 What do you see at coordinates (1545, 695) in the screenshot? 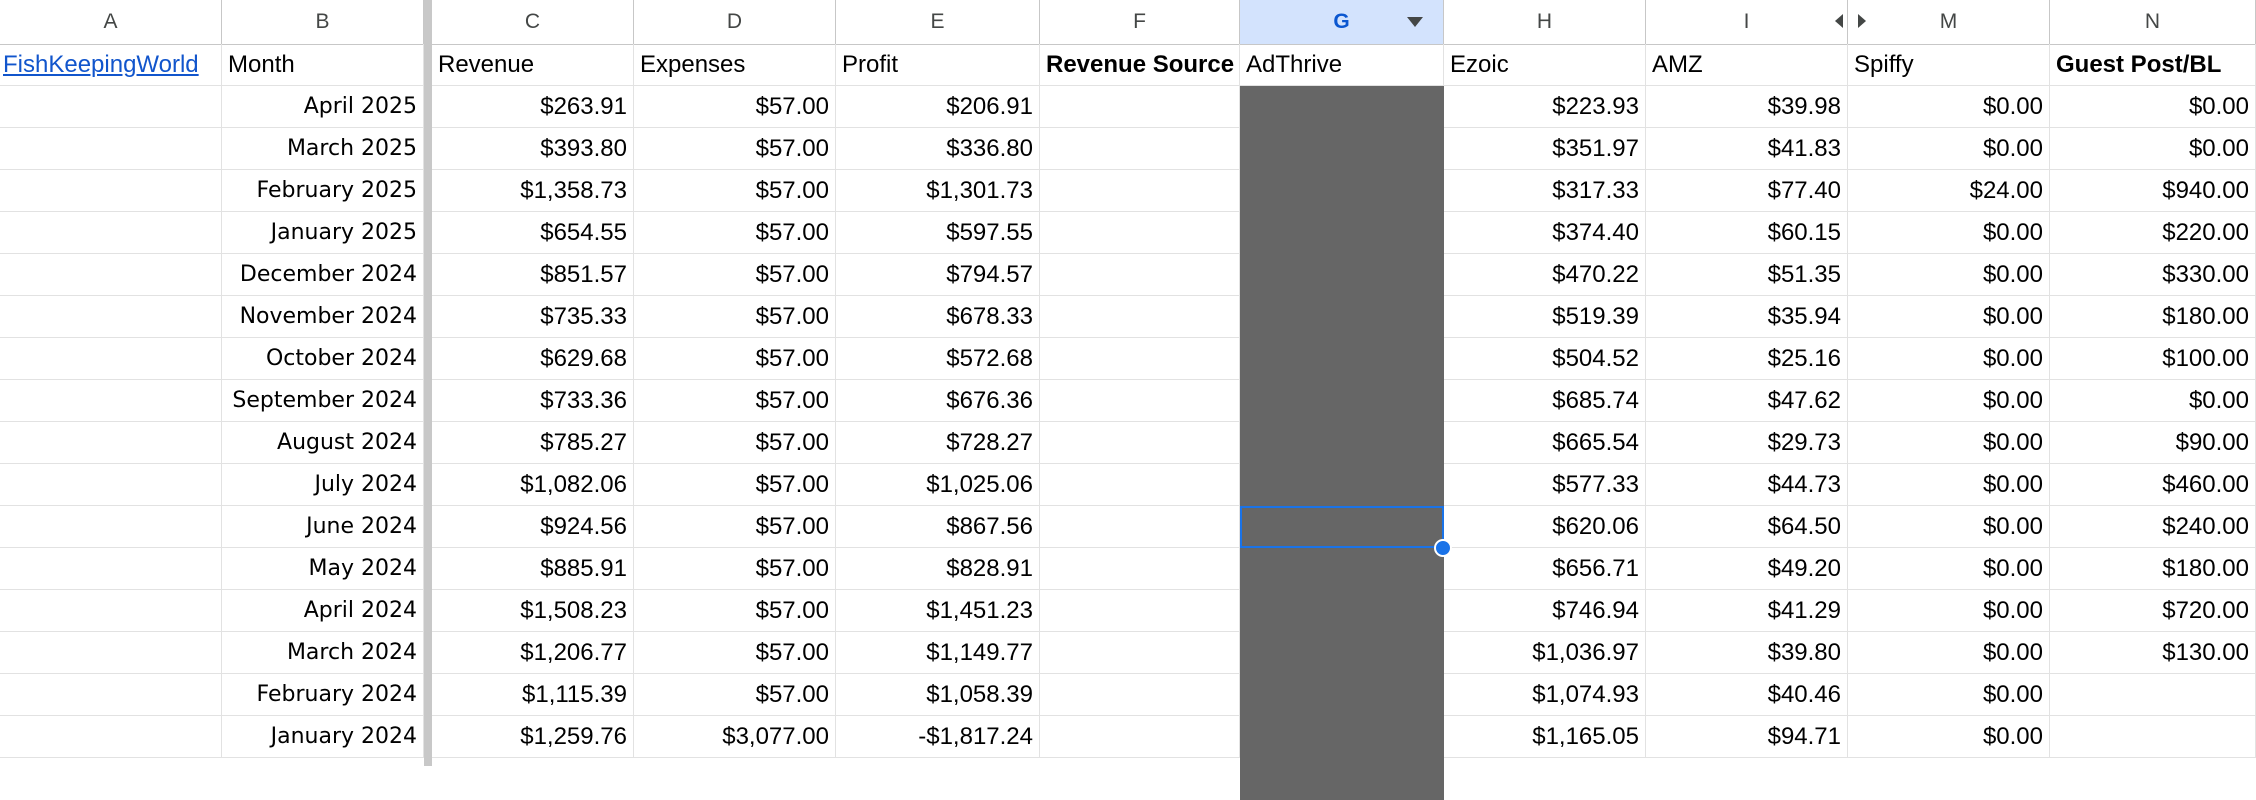
I see `cell-ezoic: $1,074.93` at bounding box center [1545, 695].